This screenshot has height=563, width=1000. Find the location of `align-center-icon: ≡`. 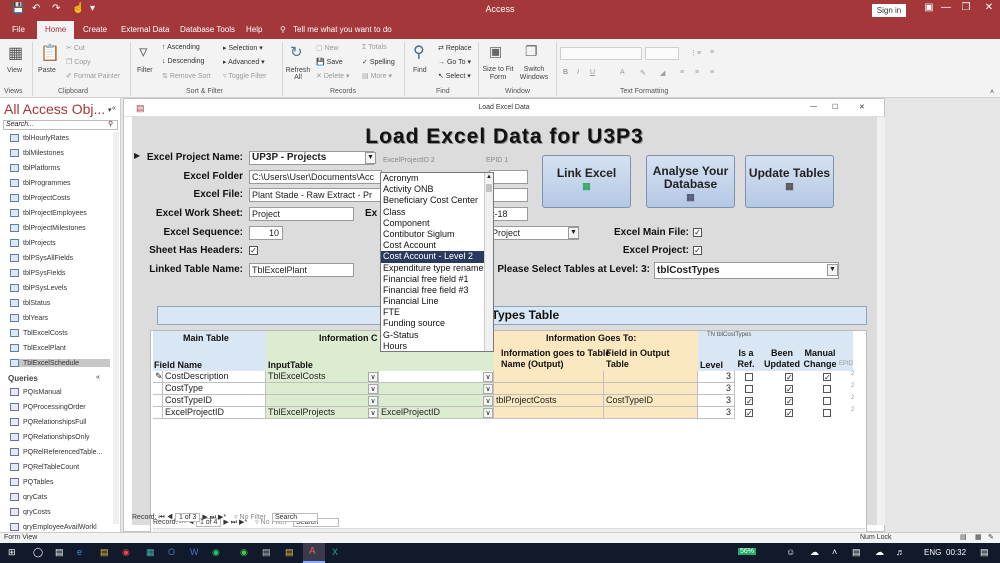

align-center-icon: ≡ is located at coordinates (697, 72).